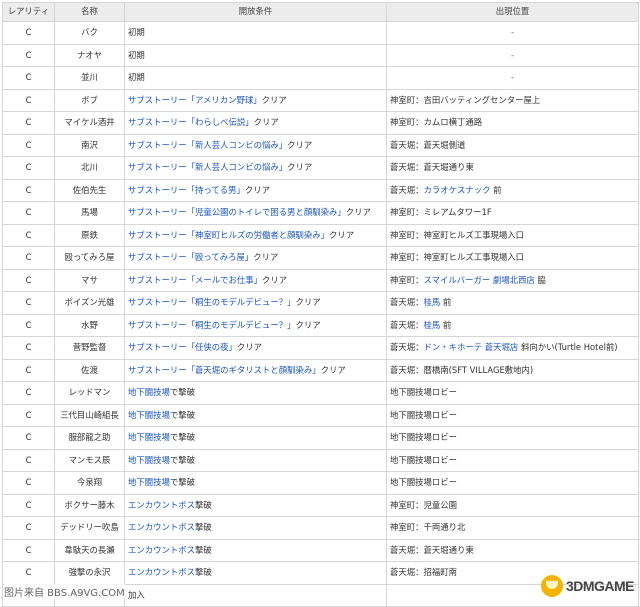  Describe the element at coordinates (320, 438) in the screenshot. I see `table-row: C 服部龍之助 地下闘技場で撃破 地下闘技場ロビー` at that location.